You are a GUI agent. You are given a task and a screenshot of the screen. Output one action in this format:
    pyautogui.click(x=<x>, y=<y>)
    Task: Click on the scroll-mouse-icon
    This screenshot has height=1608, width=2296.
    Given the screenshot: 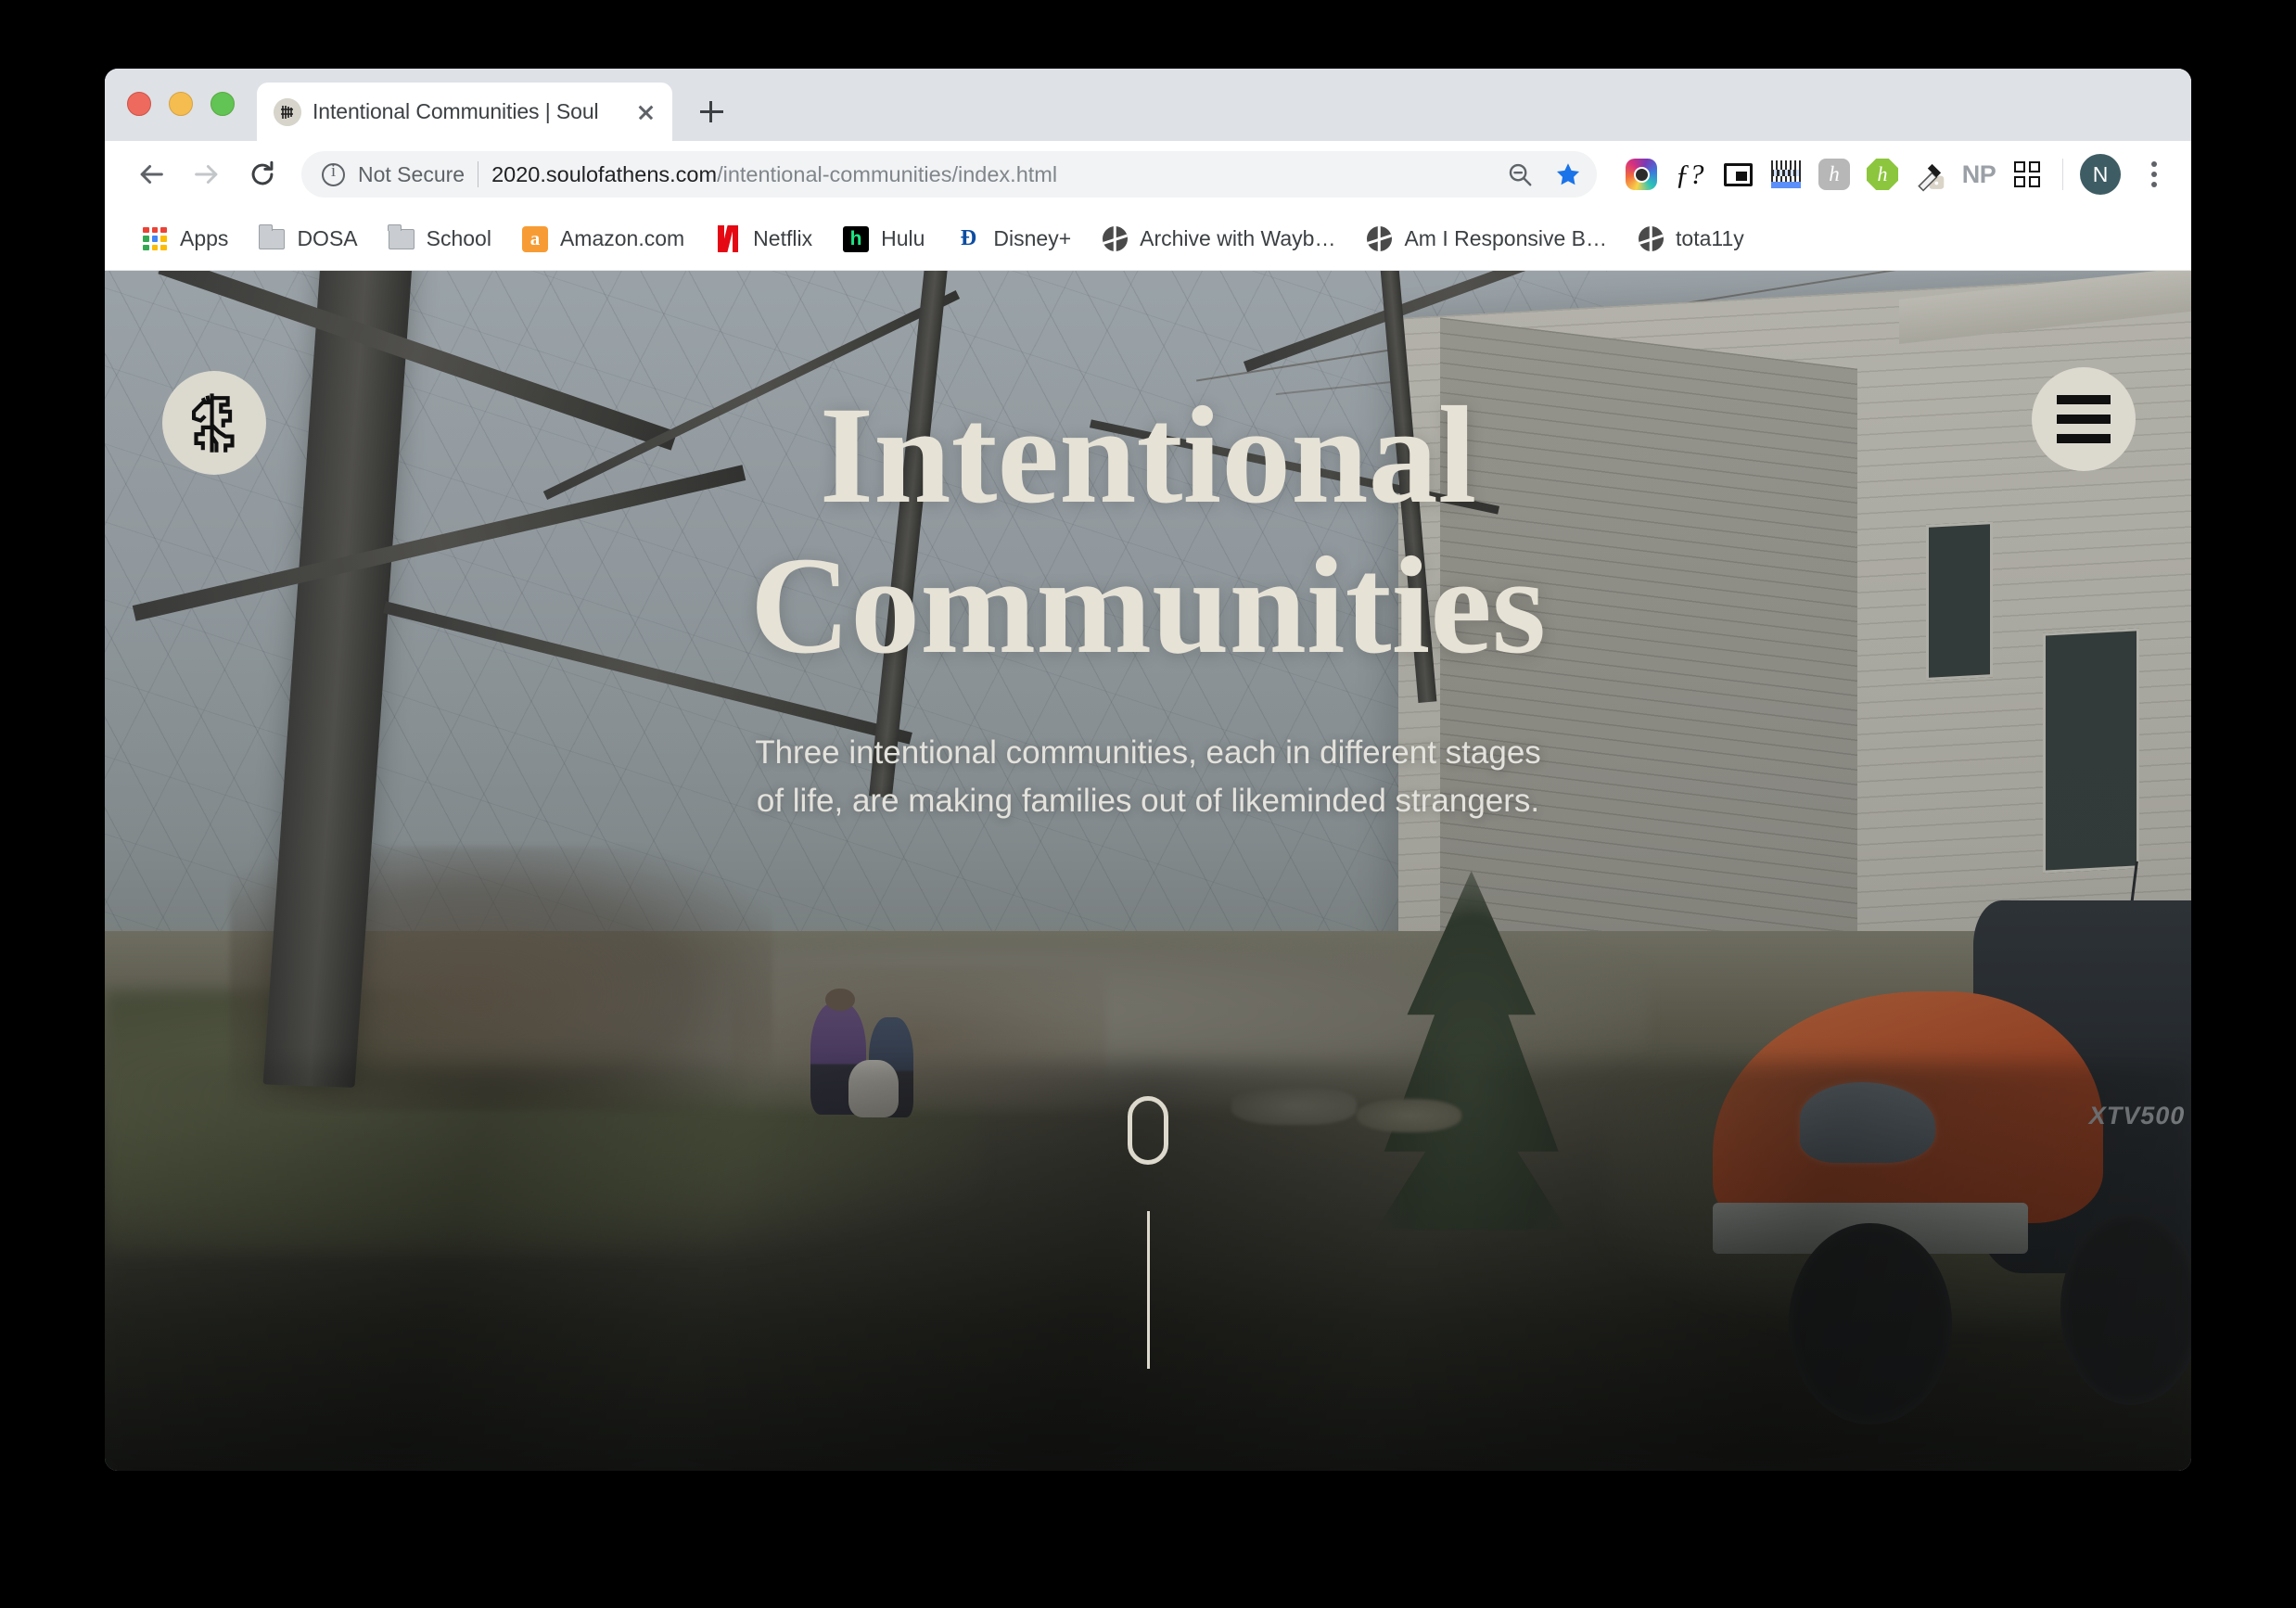 What is the action you would take?
    pyautogui.click(x=1148, y=1130)
    